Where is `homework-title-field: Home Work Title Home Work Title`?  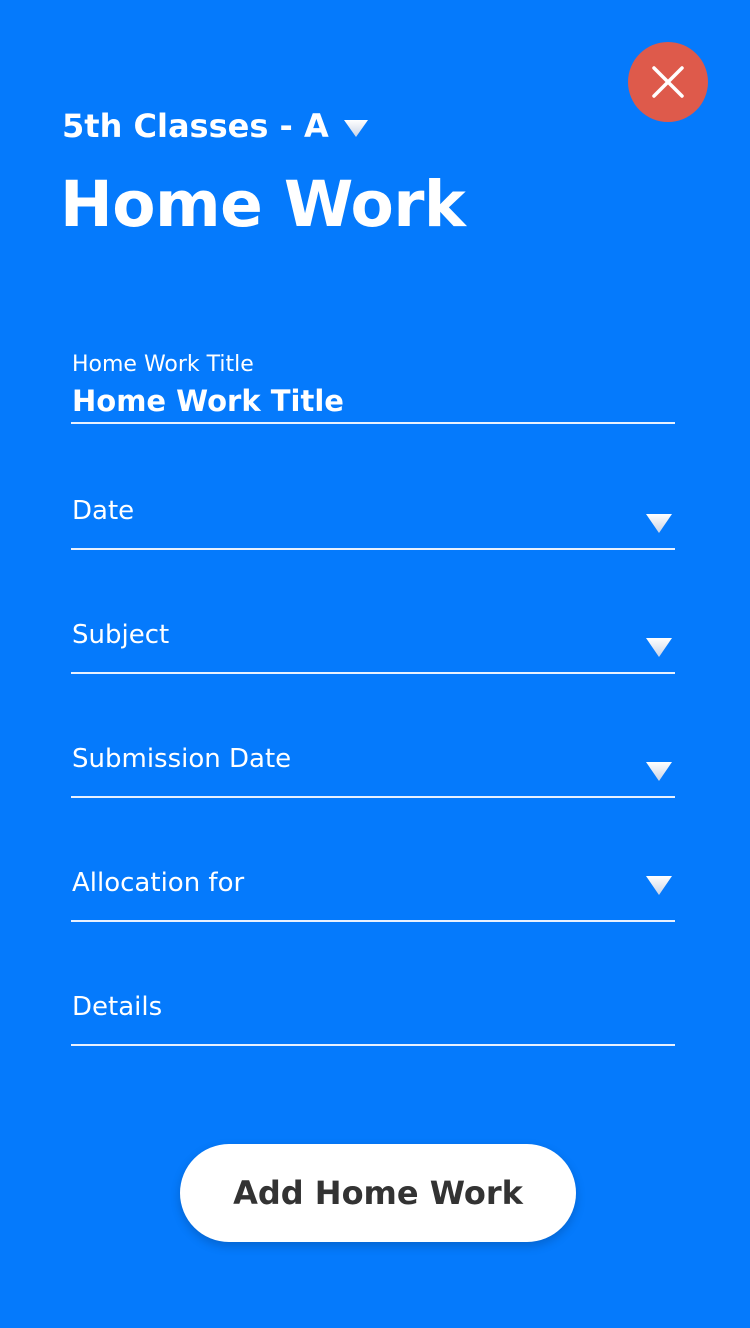 homework-title-field: Home Work Title Home Work Title is located at coordinates (373, 388).